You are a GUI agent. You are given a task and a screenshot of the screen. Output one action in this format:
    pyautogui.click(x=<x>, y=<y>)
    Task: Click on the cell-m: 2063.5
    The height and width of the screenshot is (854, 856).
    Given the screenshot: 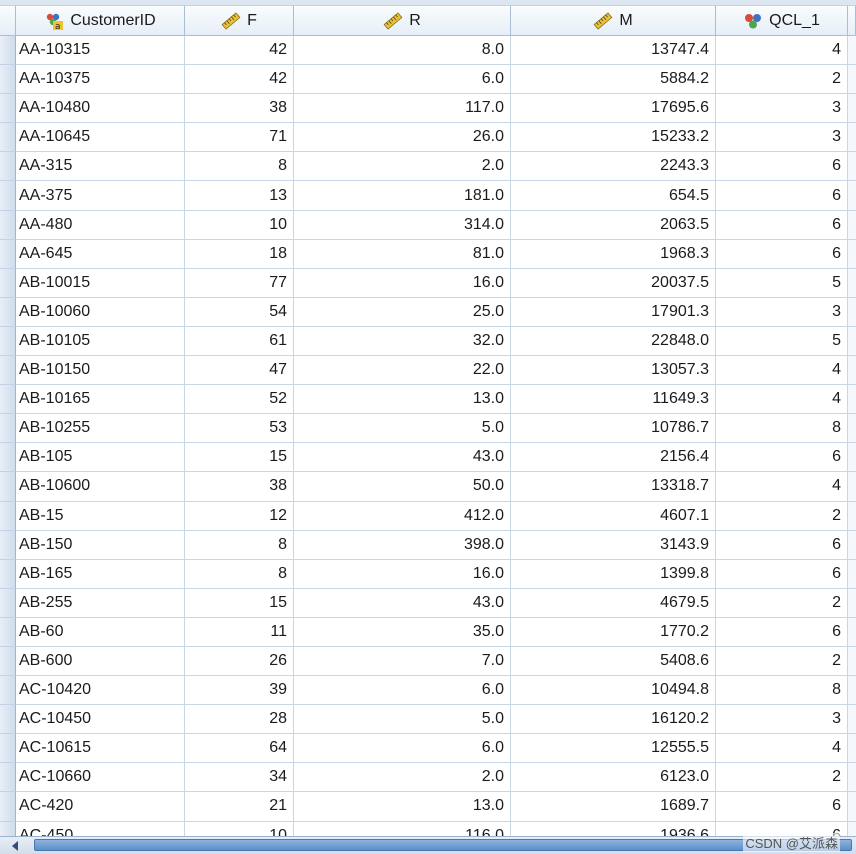 What is the action you would take?
    pyautogui.click(x=613, y=225)
    